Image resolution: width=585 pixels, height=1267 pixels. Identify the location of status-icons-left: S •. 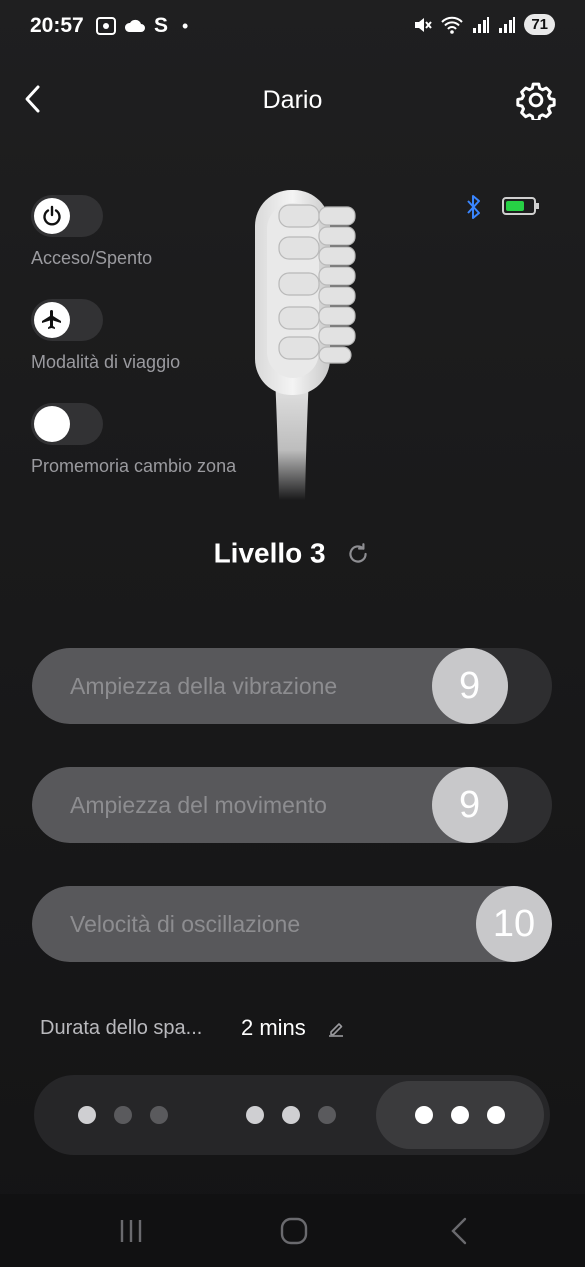
(142, 26).